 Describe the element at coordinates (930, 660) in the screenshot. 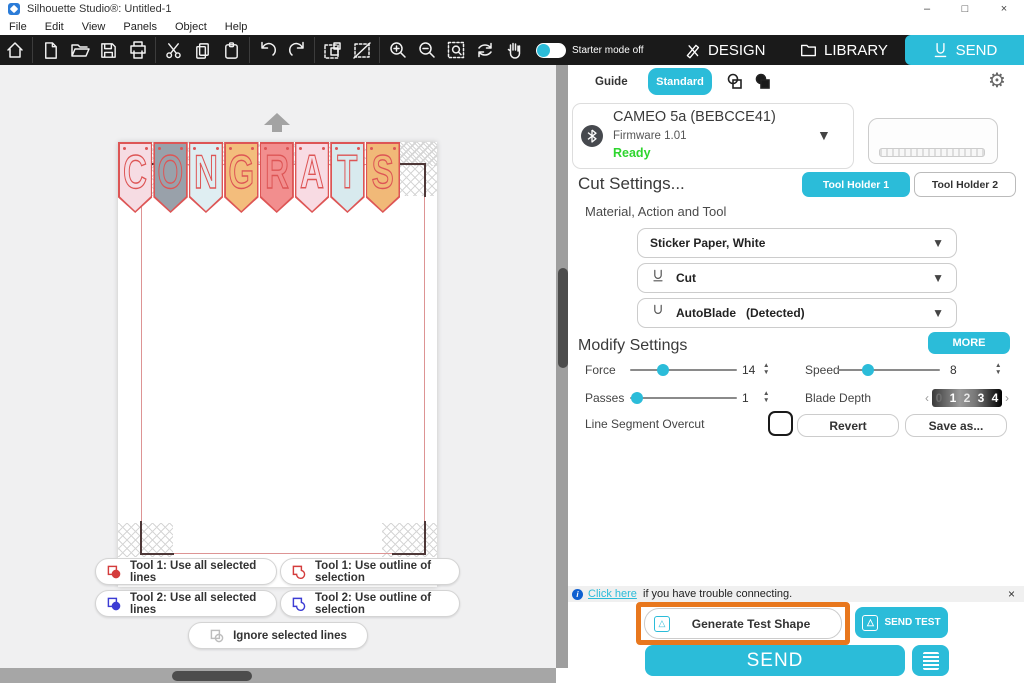

I see `job-queue-button` at that location.